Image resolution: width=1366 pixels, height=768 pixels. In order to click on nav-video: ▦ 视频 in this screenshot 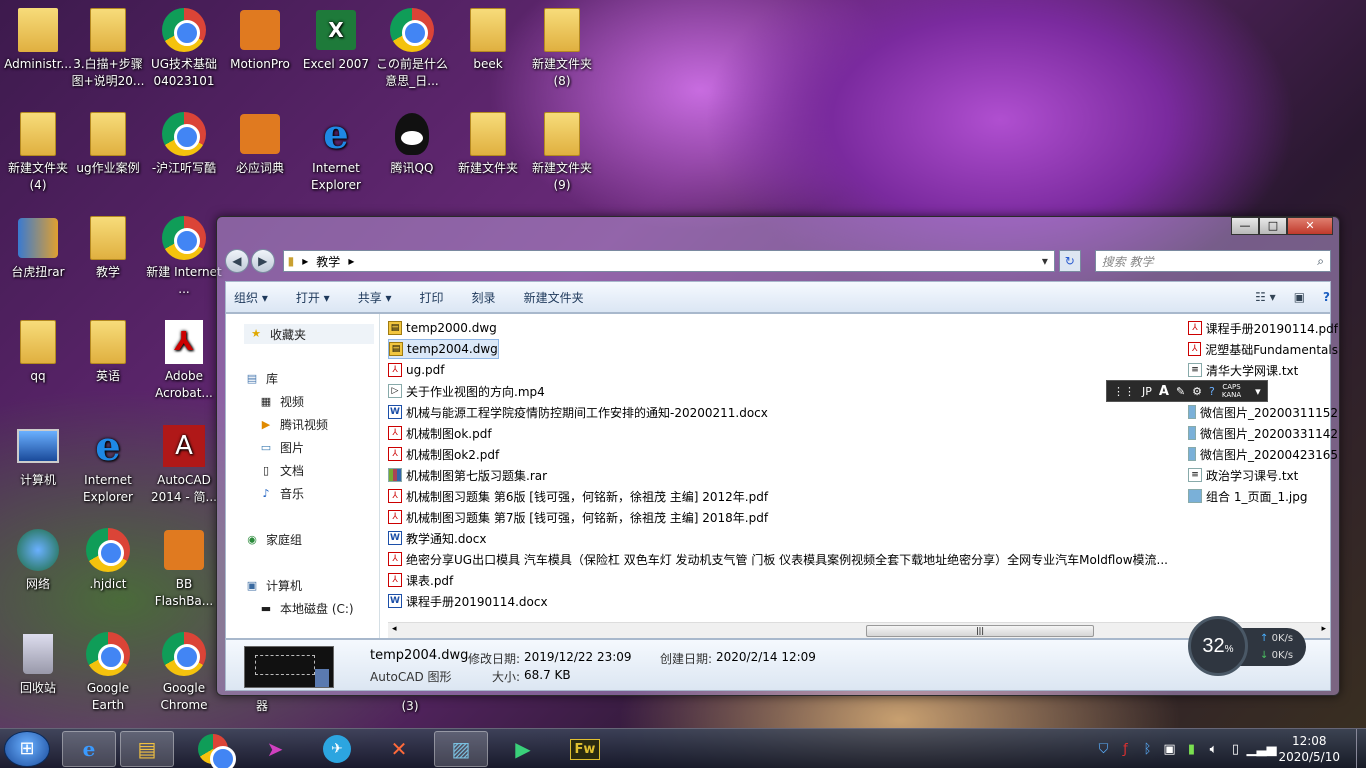, I will do `click(281, 401)`.